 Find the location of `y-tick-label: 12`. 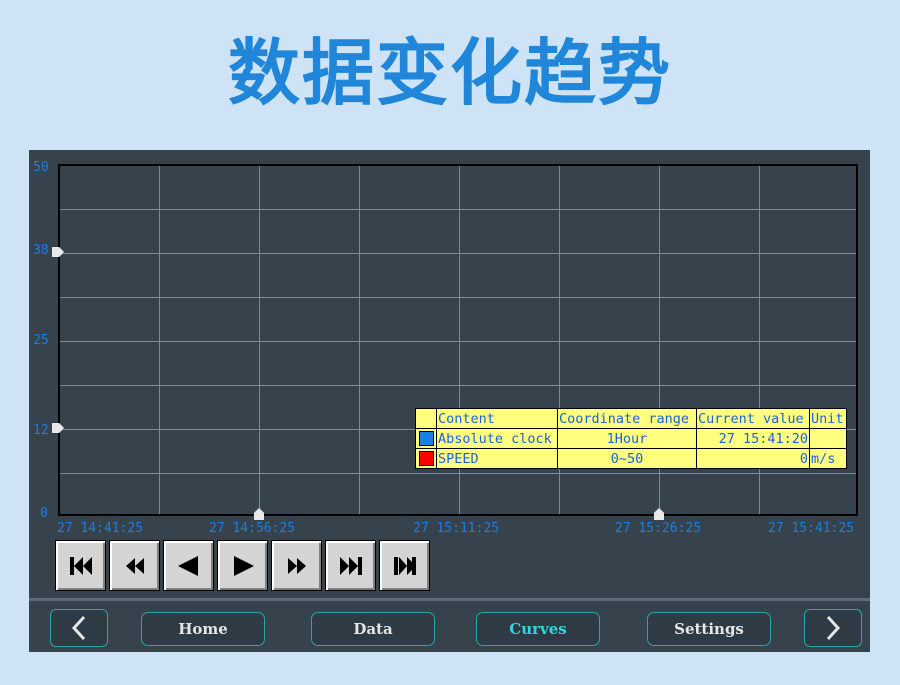

y-tick-label: 12 is located at coordinates (41, 430).